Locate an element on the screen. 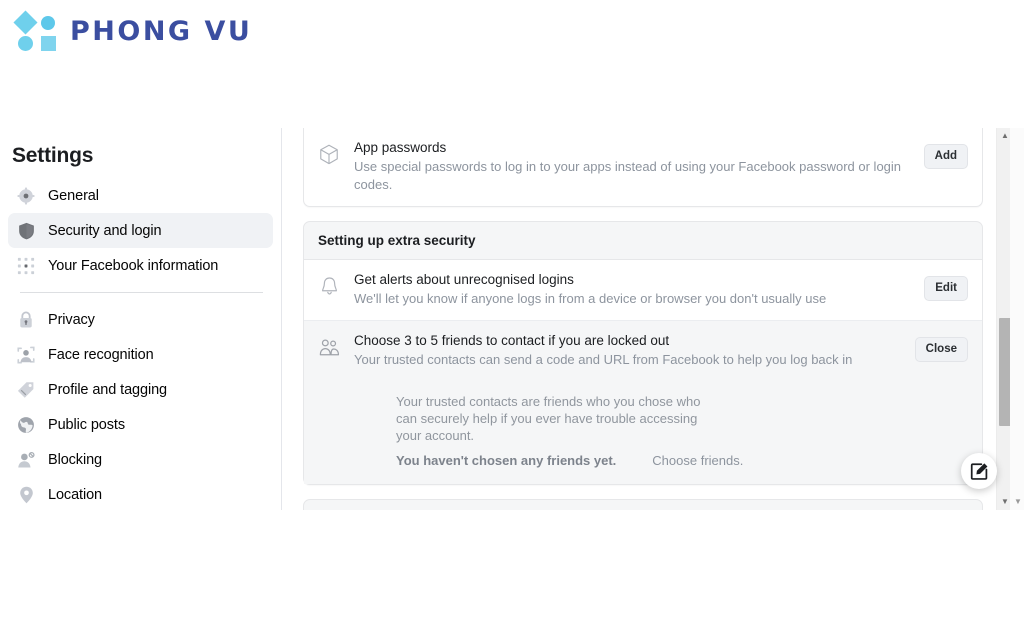 The image size is (1024, 640). sidebar-item-privacy: Privacy is located at coordinates (140, 319).